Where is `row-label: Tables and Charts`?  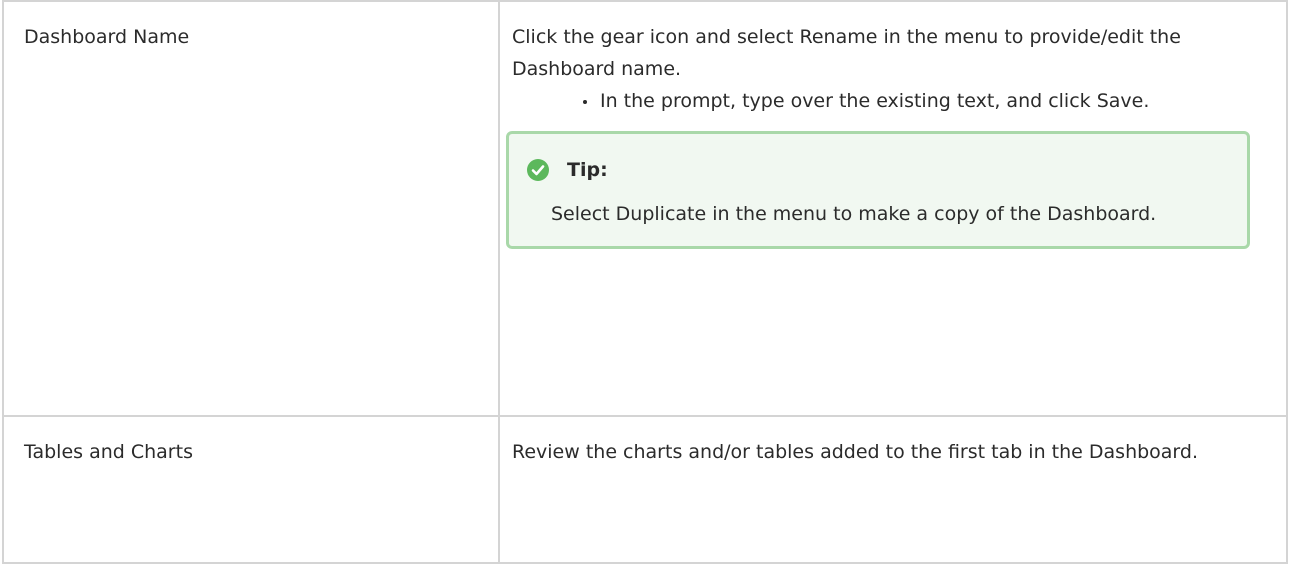
row-label: Tables and Charts is located at coordinates (108, 452).